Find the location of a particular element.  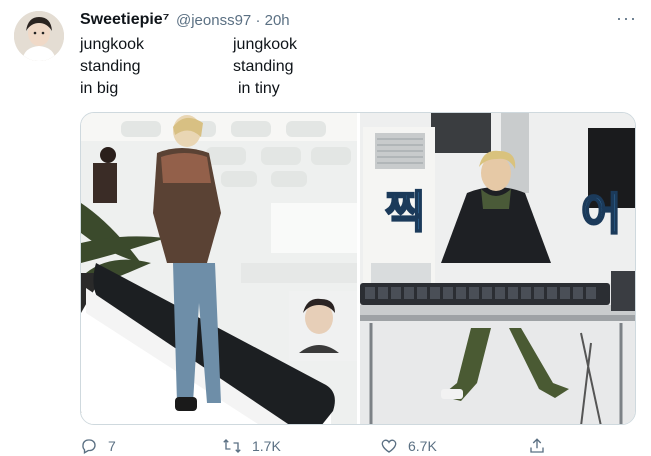

like-button: 6.7K is located at coordinates (408, 446).